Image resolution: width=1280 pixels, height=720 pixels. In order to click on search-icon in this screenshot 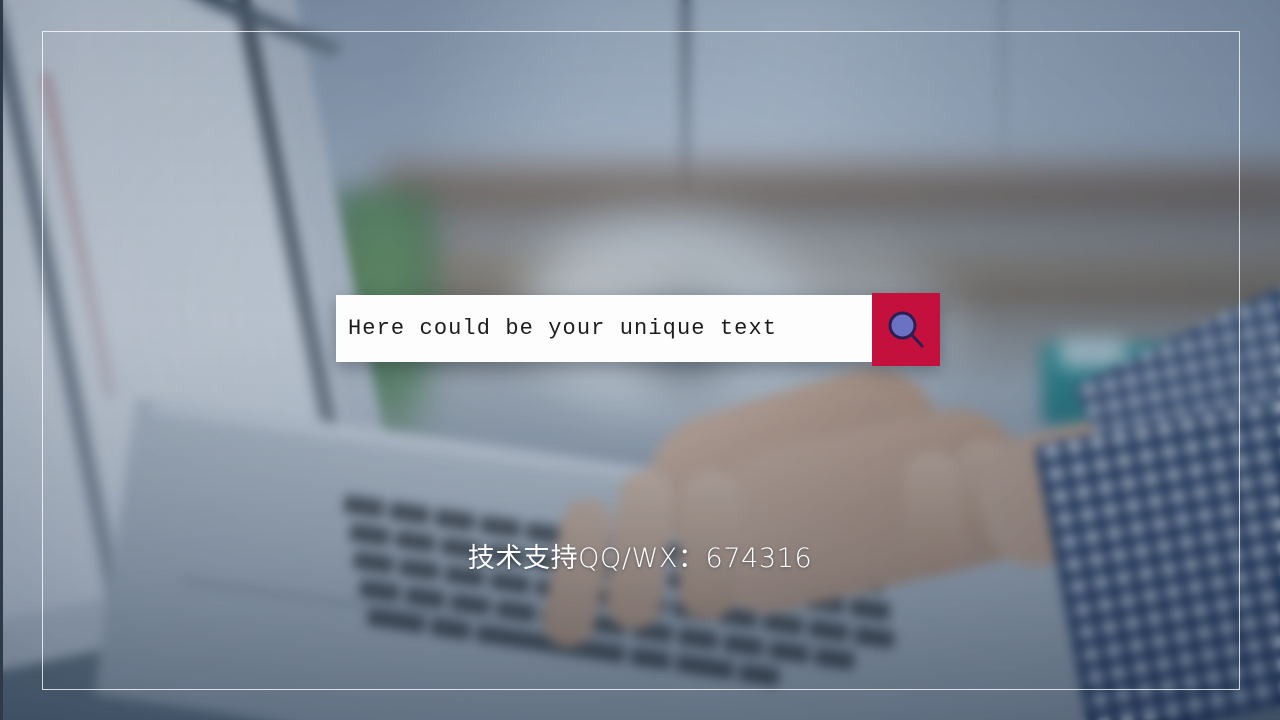, I will do `click(906, 330)`.